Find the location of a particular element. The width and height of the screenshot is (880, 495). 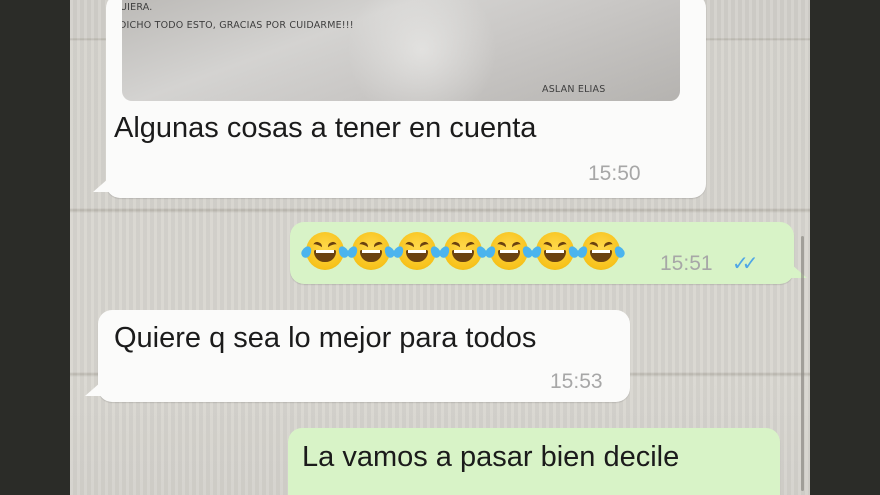

message-bubble-outgoing: 15:51 ✓✓ is located at coordinates (548, 253).